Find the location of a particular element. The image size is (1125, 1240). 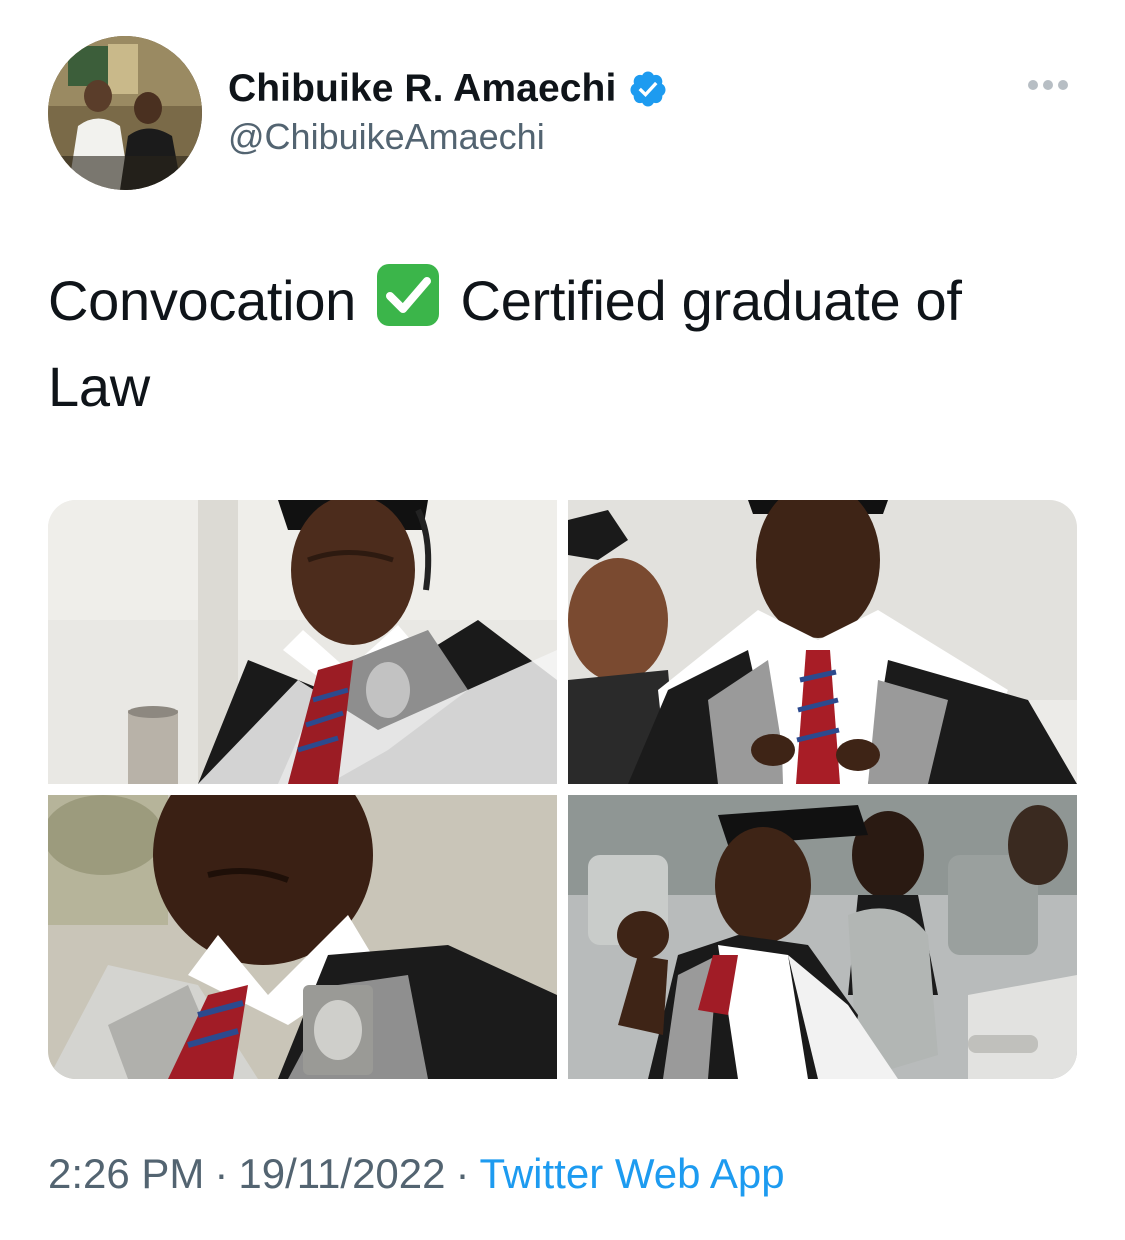

avatar-image is located at coordinates (125, 113).